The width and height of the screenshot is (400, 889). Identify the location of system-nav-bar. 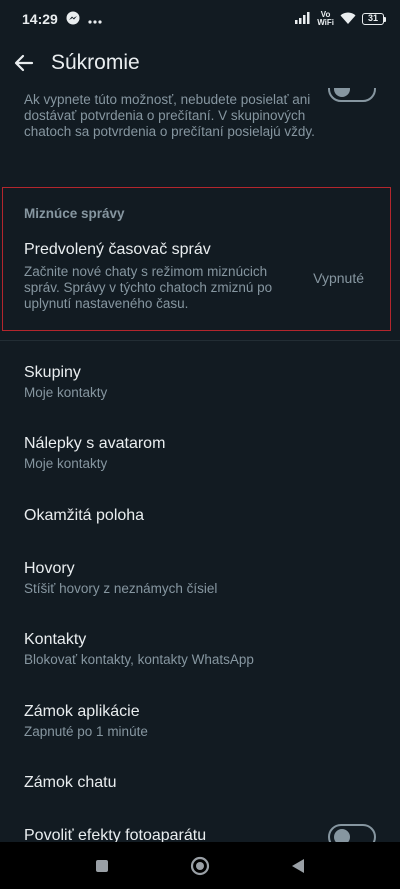
(200, 865).